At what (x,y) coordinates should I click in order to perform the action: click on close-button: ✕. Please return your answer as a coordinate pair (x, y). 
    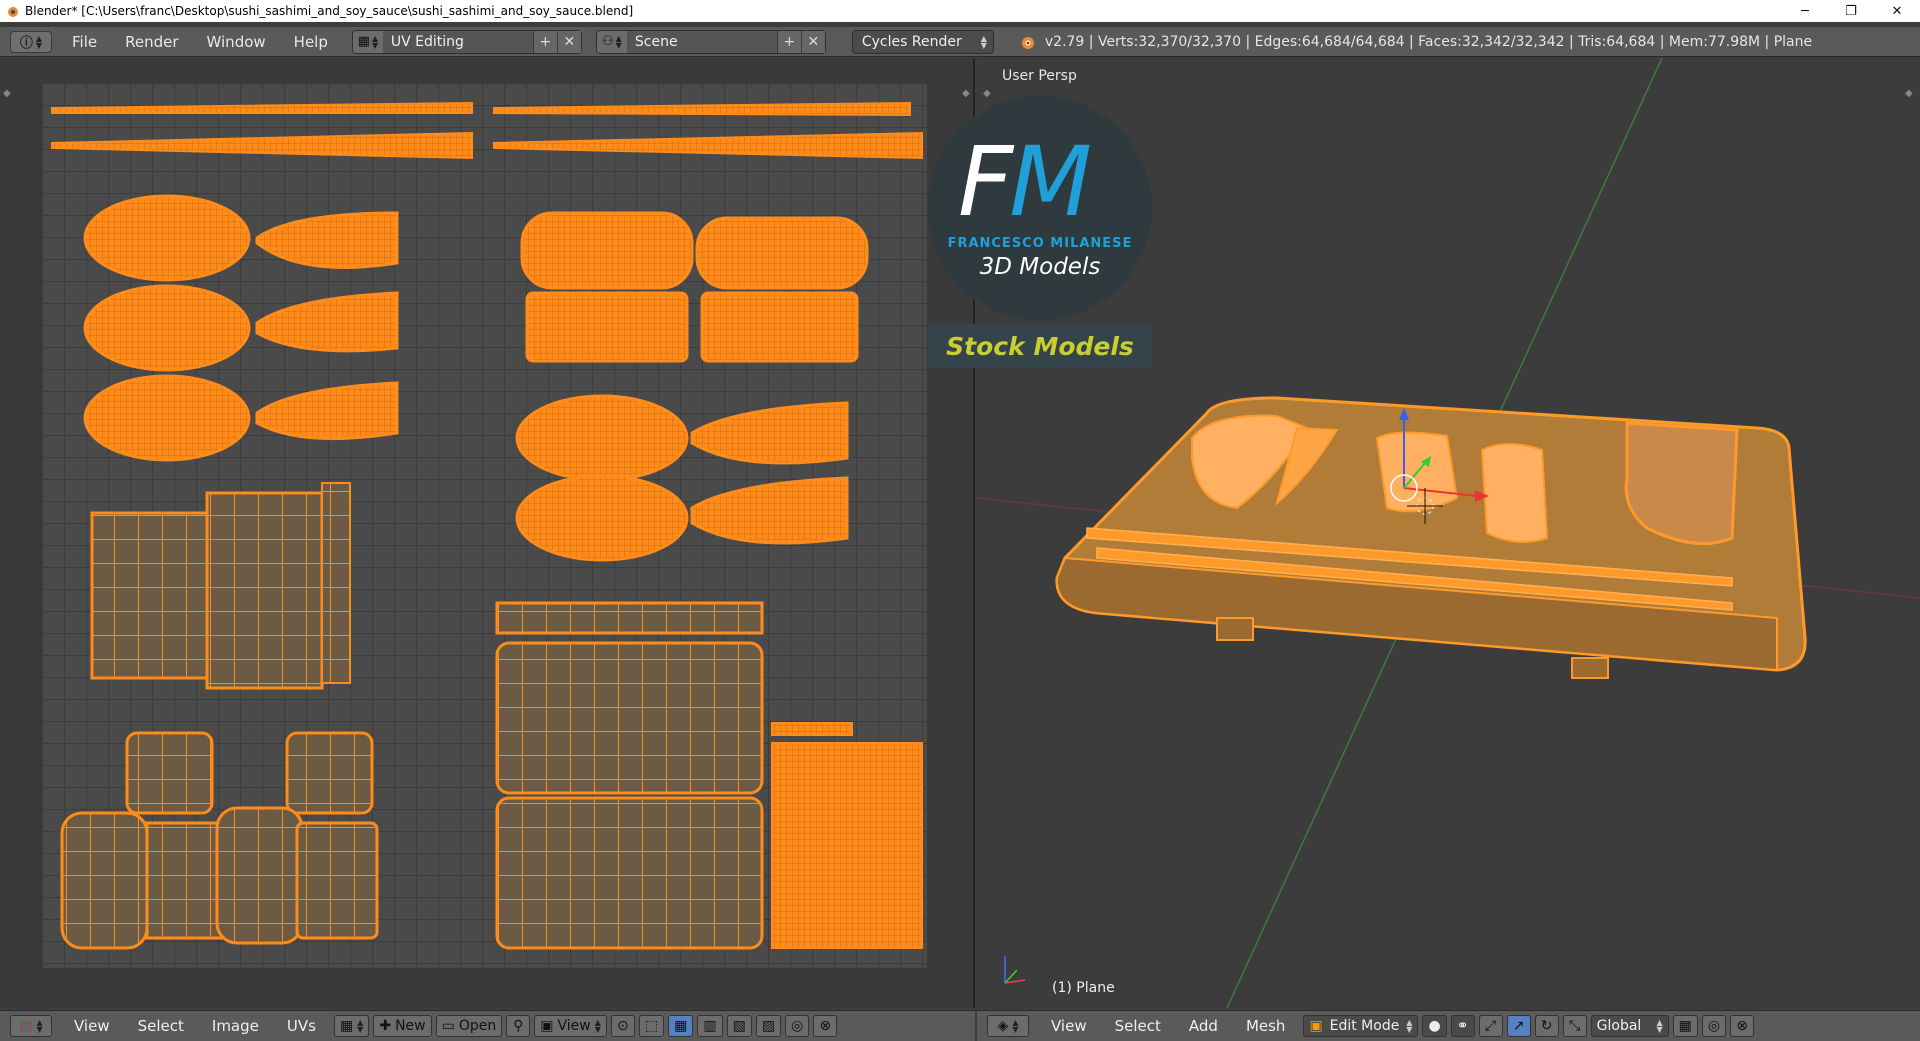
    Looking at the image, I should click on (1897, 11).